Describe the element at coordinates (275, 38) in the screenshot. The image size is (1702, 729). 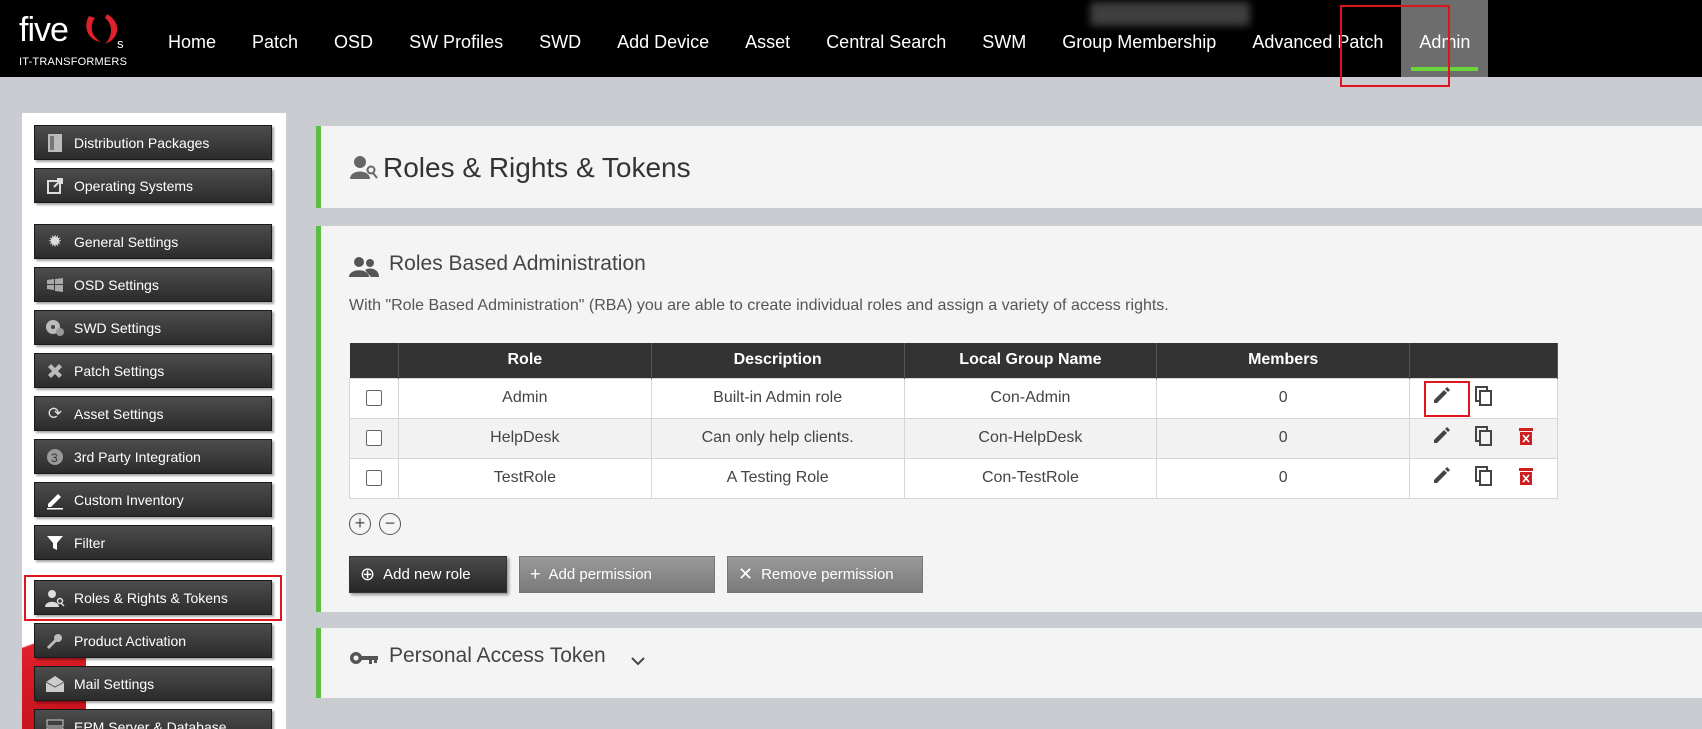
I see `nav-patch: Patch` at that location.